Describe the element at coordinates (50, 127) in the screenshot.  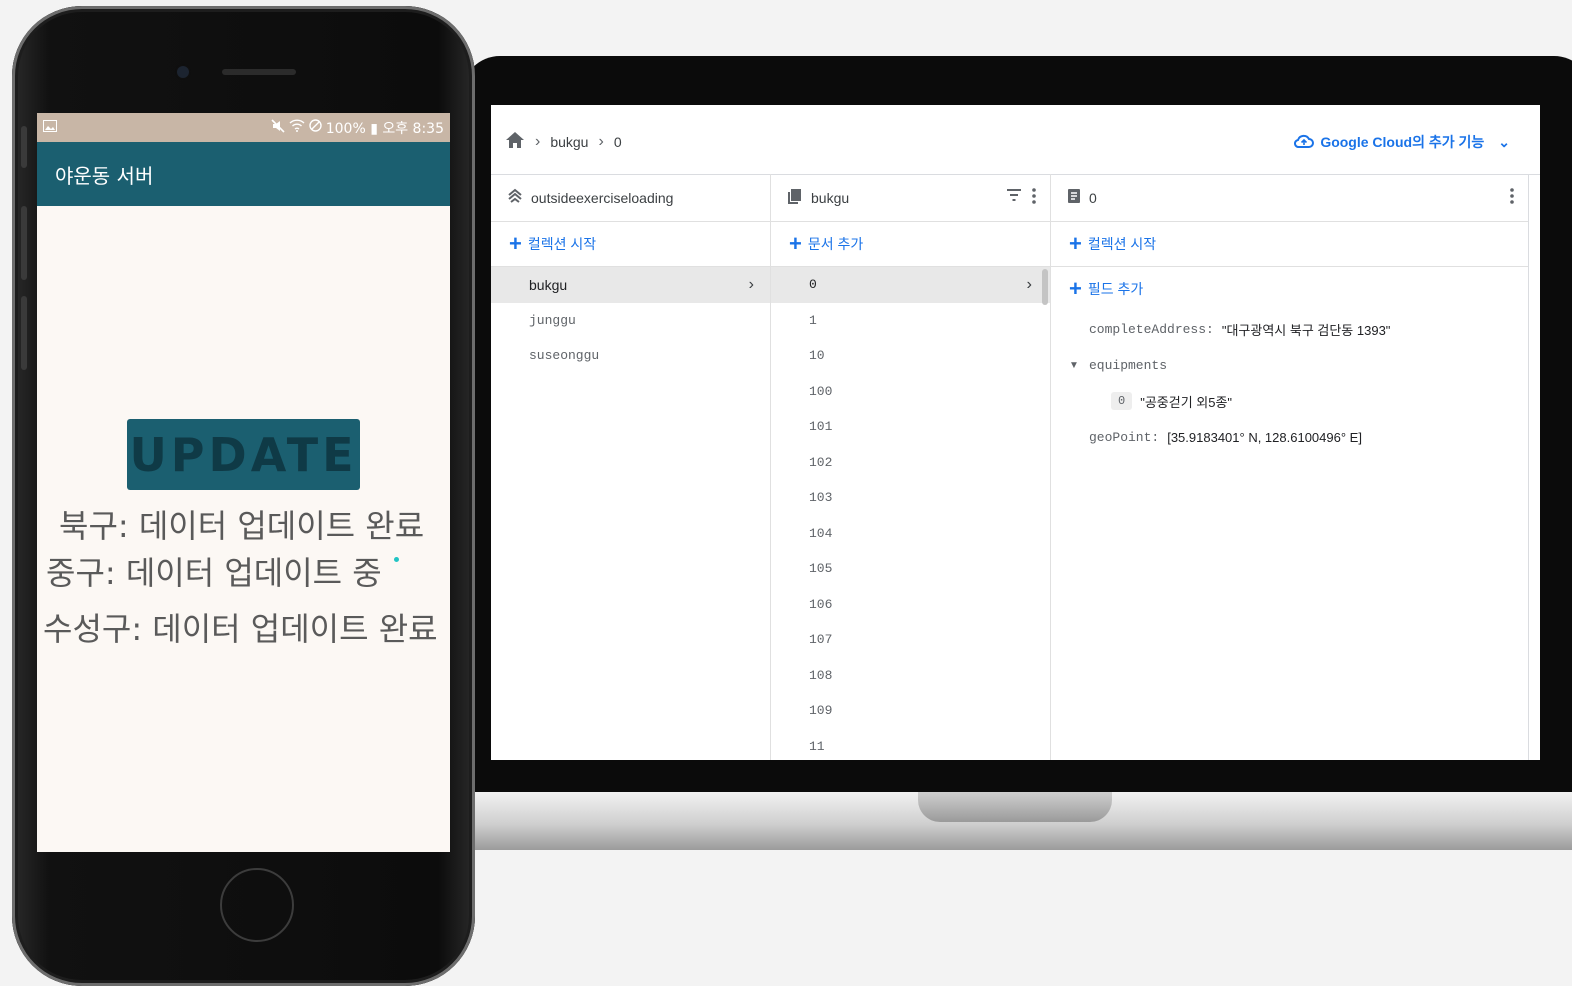
I see `image-icon` at that location.